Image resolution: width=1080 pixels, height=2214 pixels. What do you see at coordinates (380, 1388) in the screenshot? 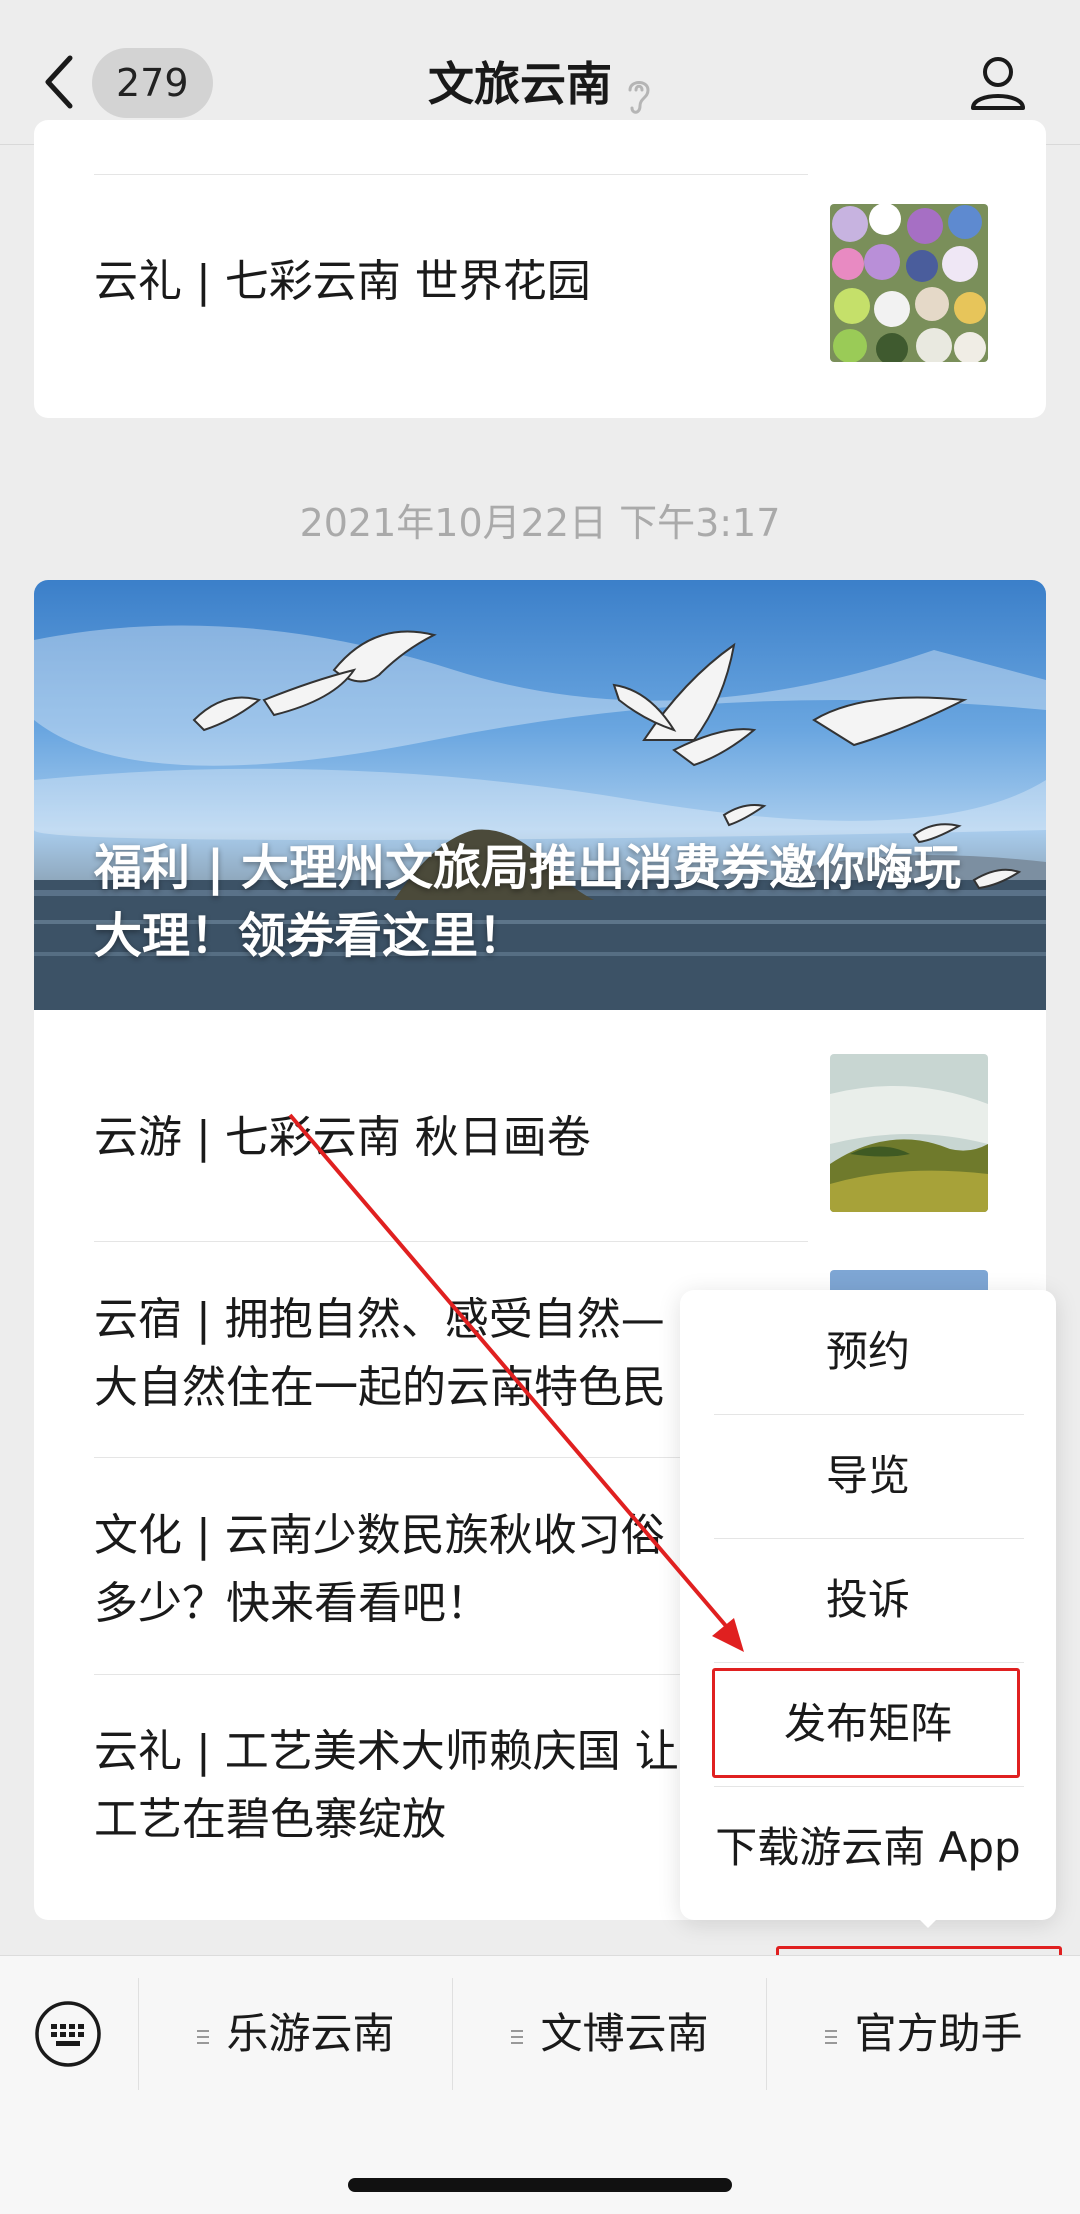
I see `article-row-title-line2: 大自然住在一起的云南特色民` at bounding box center [380, 1388].